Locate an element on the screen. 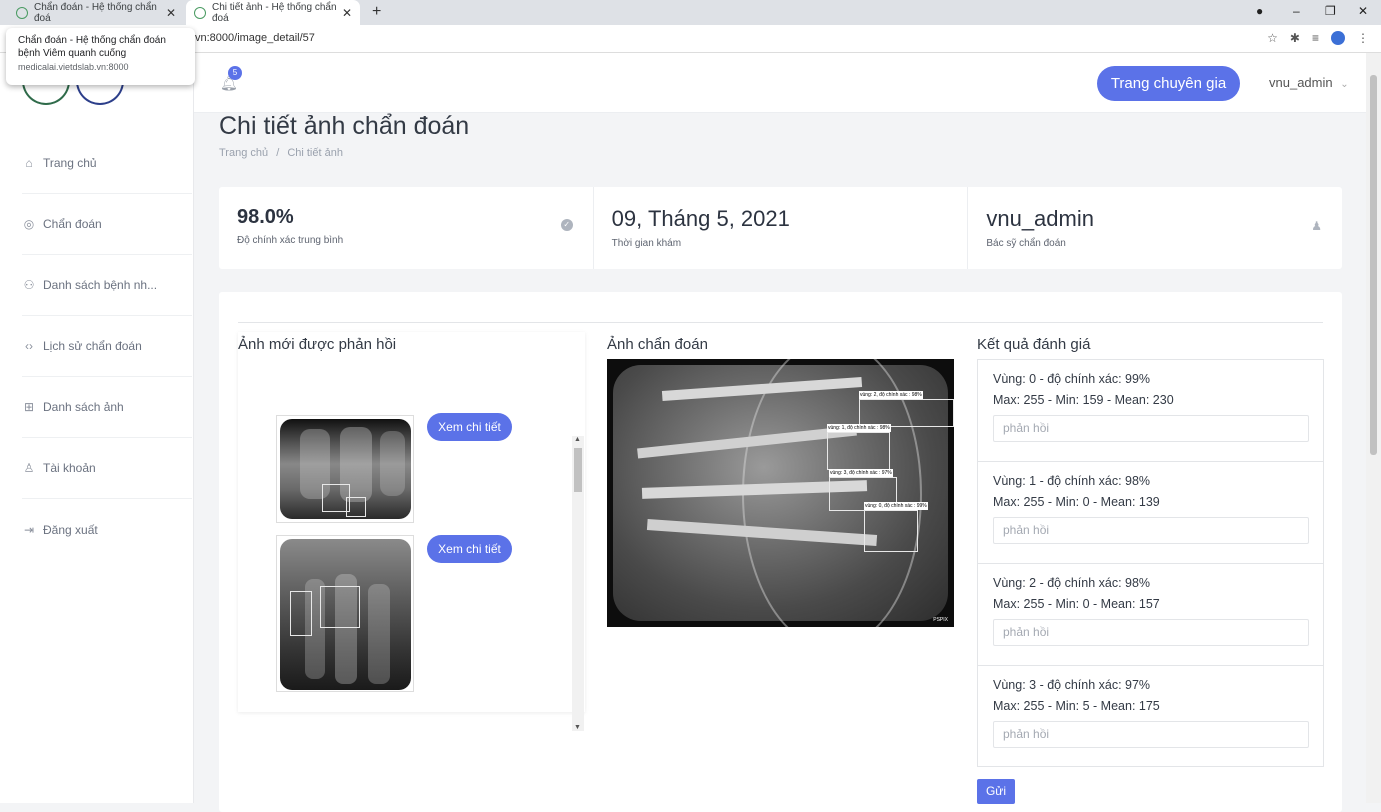  reading-list-icon: ≡ is located at coordinates (1315, 38).